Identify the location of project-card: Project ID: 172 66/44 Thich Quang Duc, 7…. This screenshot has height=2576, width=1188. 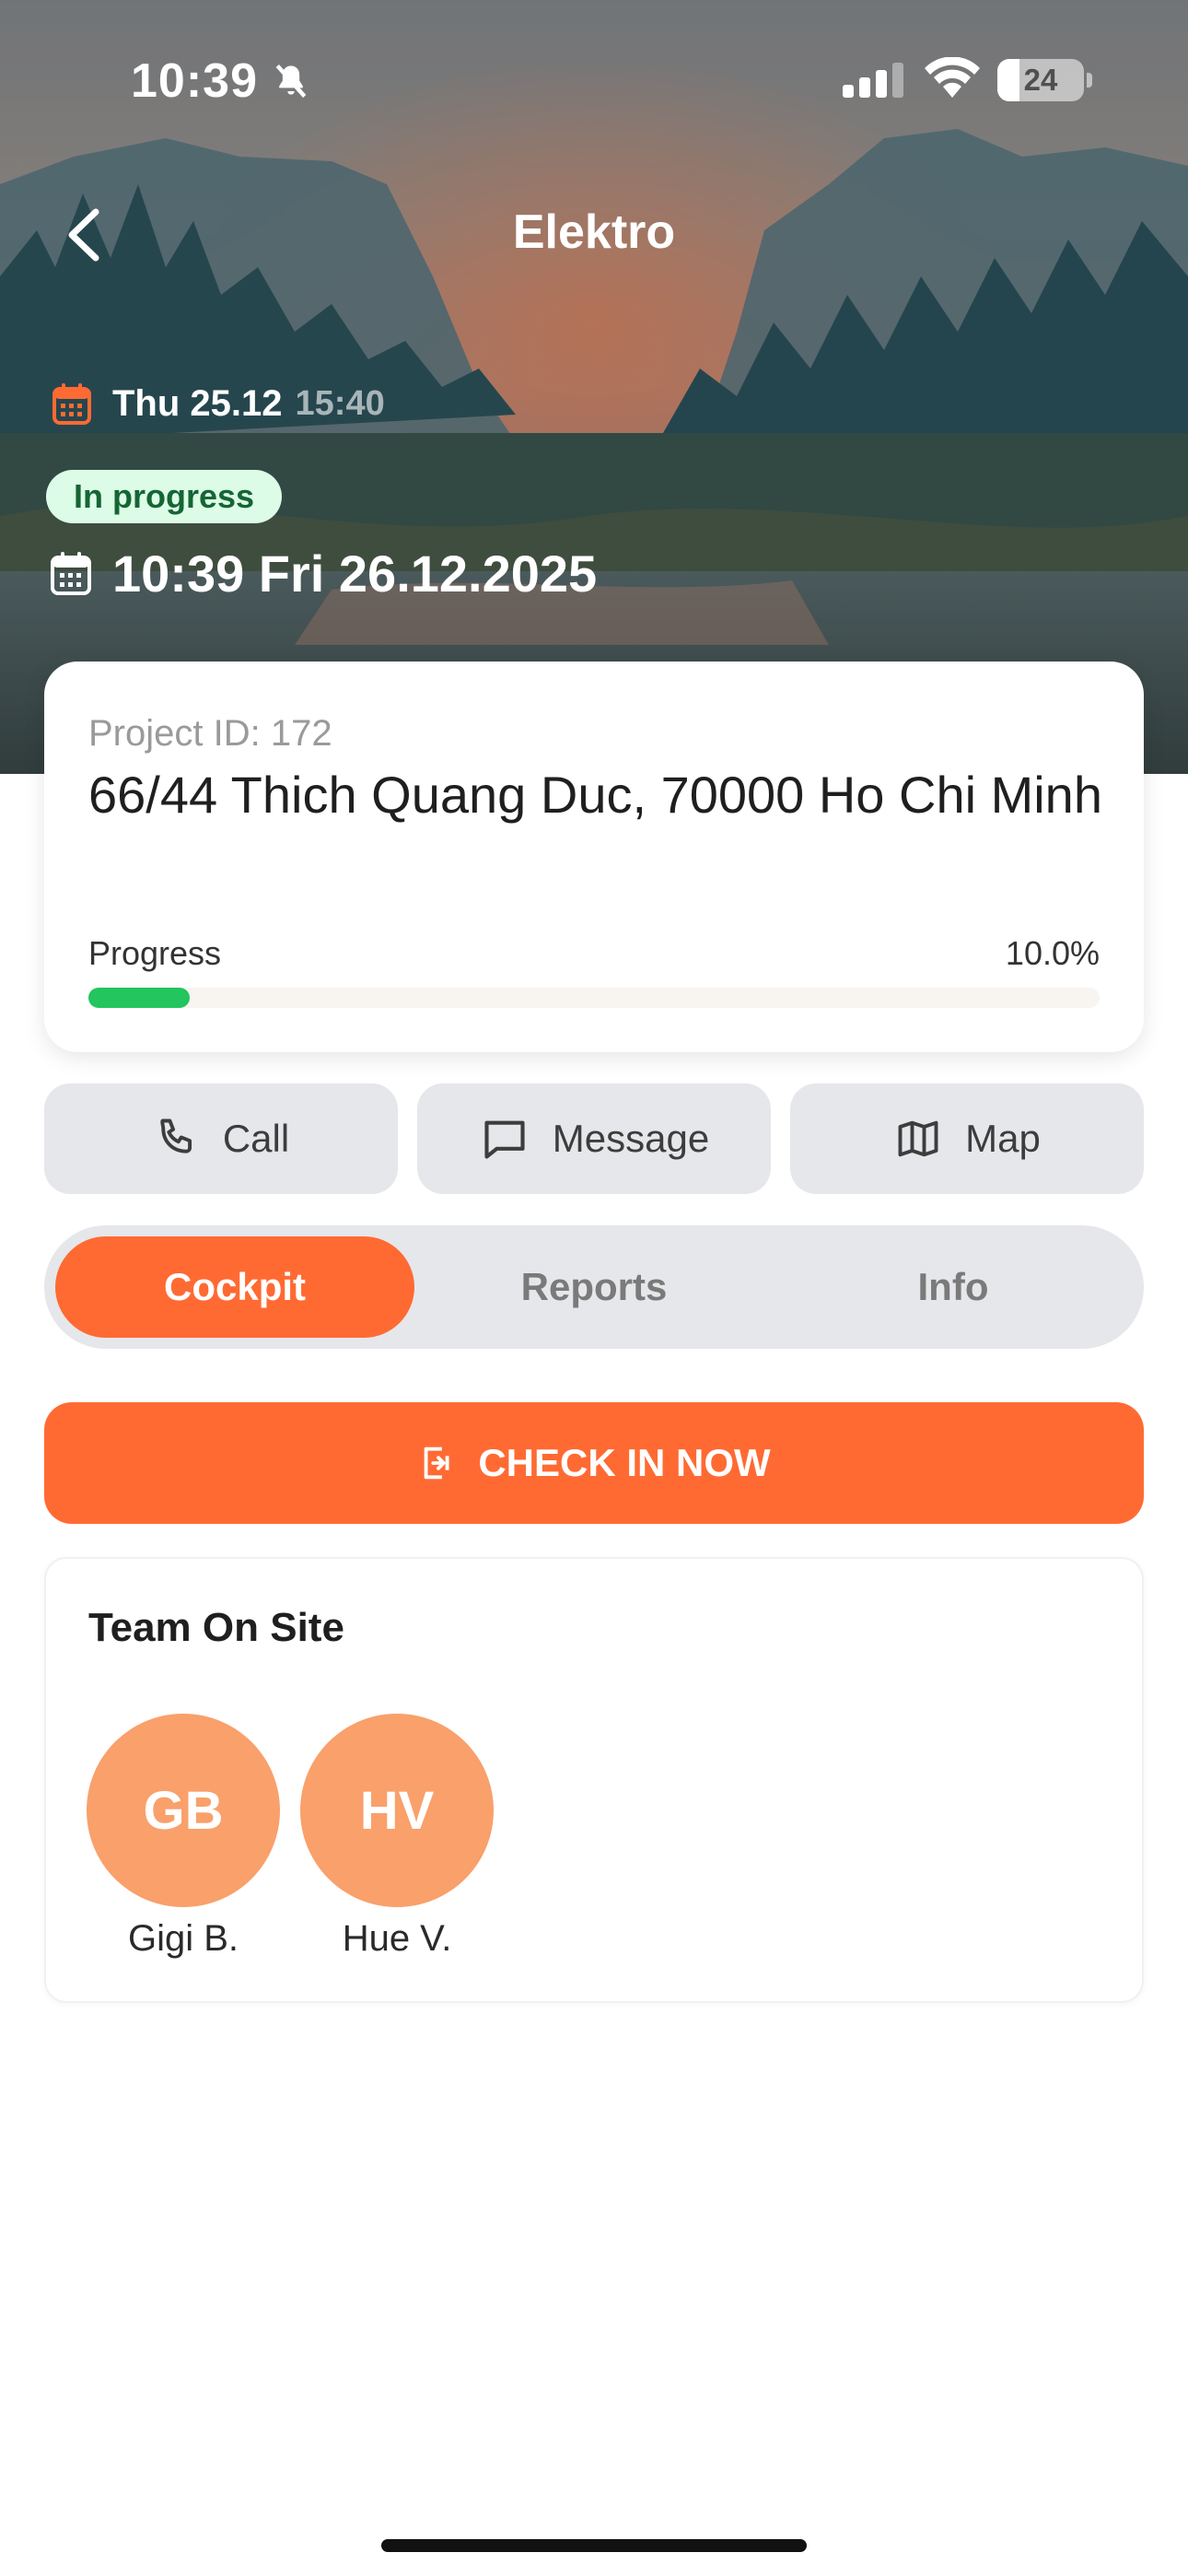
(594, 857).